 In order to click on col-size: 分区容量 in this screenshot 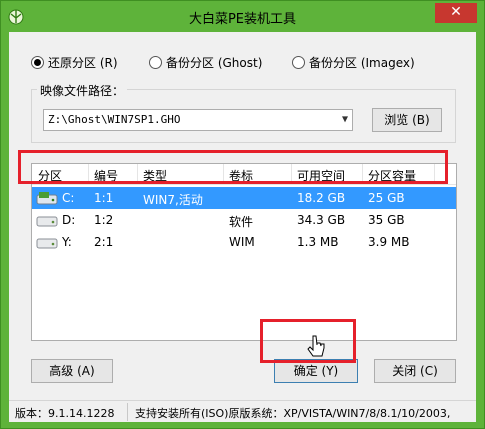, I will do `click(392, 175)`.